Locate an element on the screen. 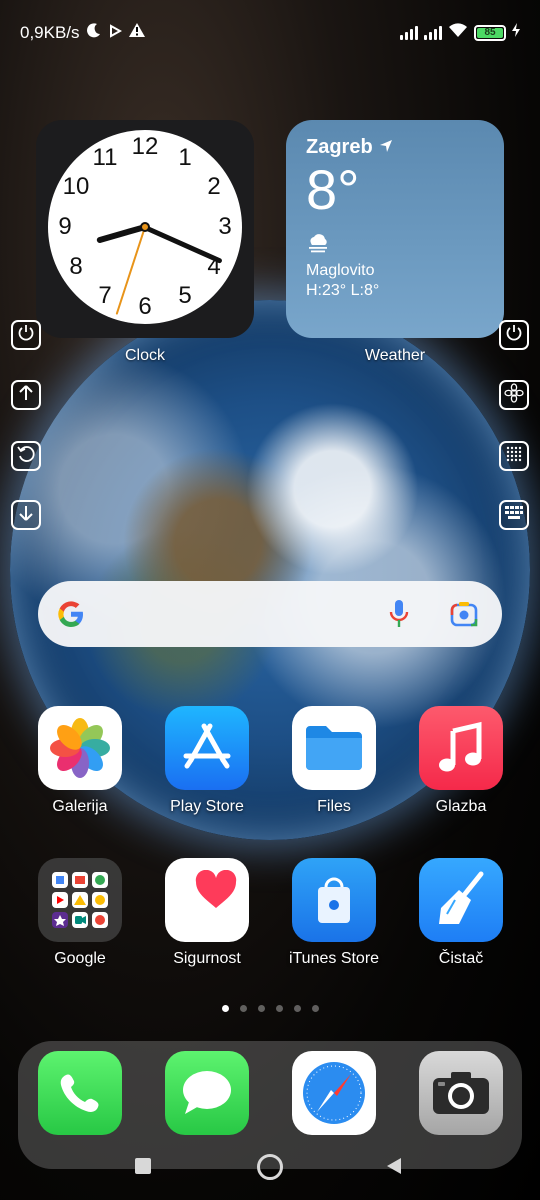  app-sigurnost: Sigurnost is located at coordinates (207, 913).